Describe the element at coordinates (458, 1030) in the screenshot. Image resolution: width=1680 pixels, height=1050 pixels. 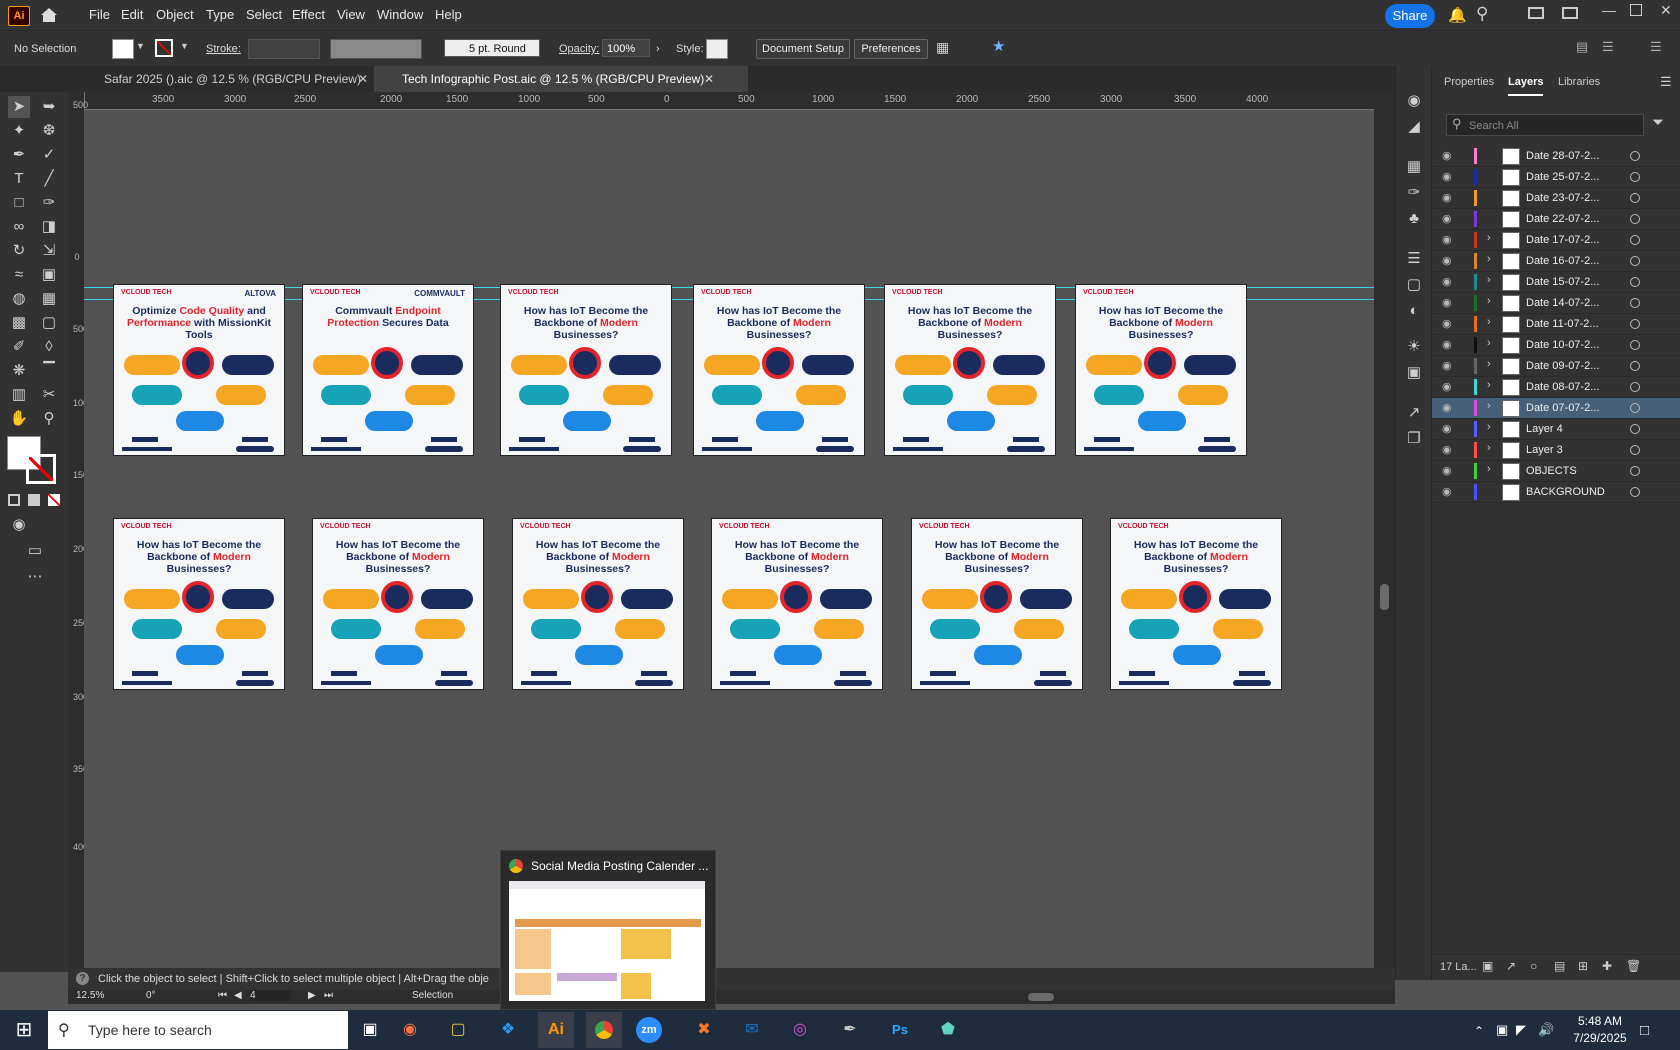
I see `file-explorer-icon: ▢` at that location.